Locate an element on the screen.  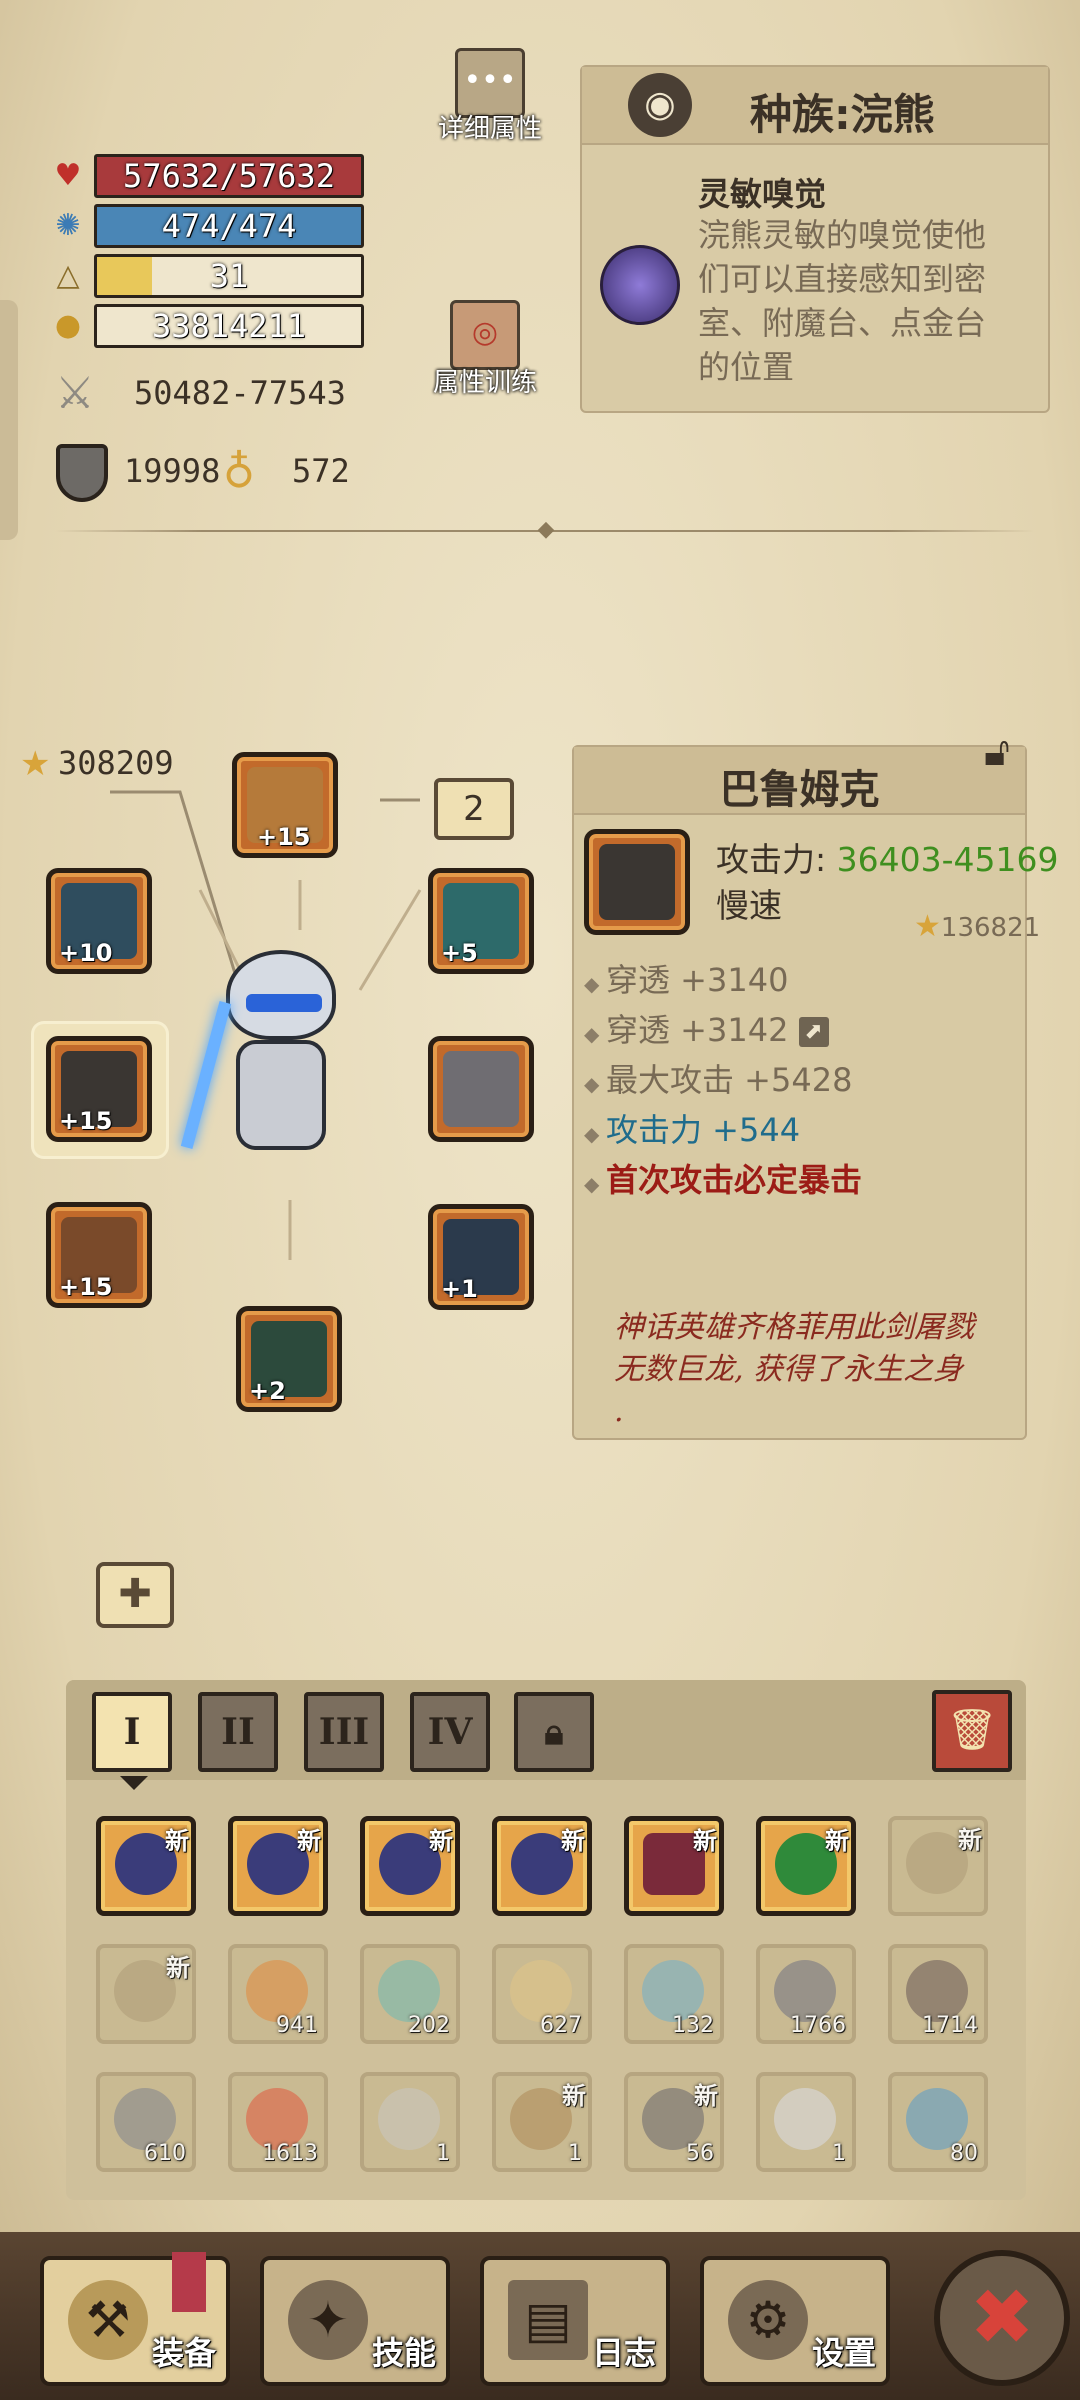
unlock-icon: 🔓︎ is located at coordinates (997, 757).